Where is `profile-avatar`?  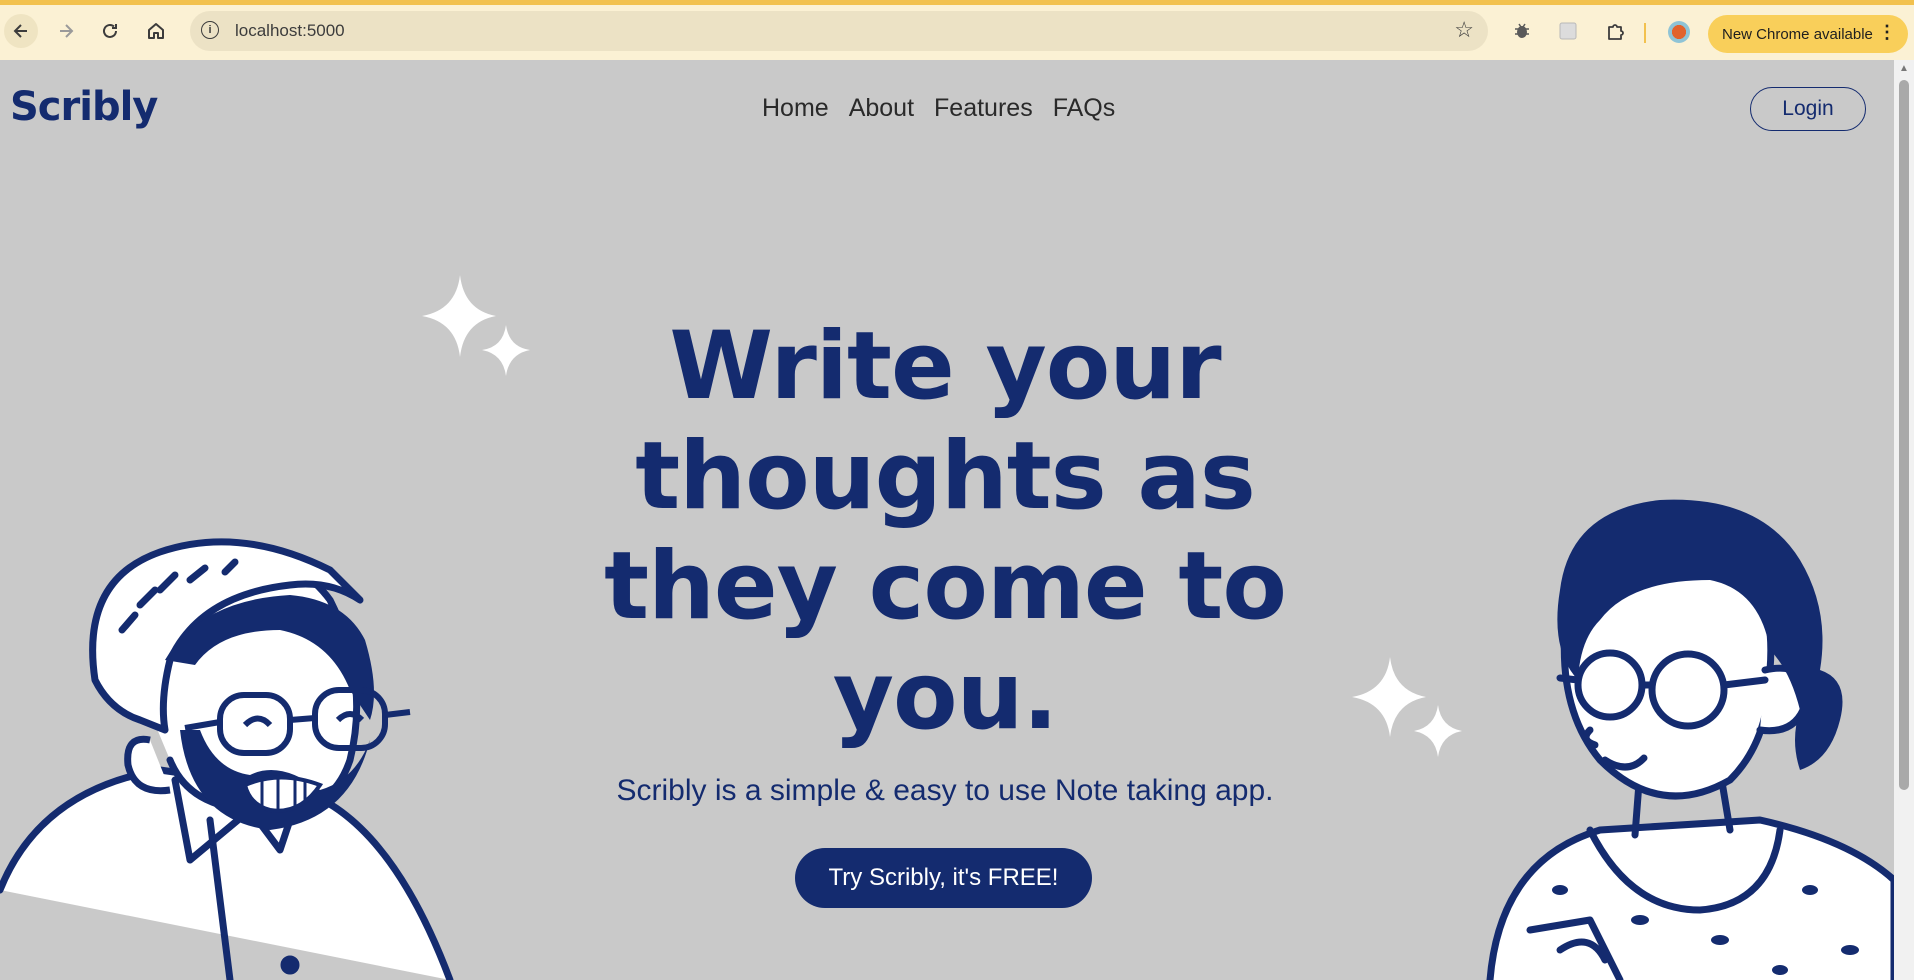
profile-avatar is located at coordinates (1679, 32).